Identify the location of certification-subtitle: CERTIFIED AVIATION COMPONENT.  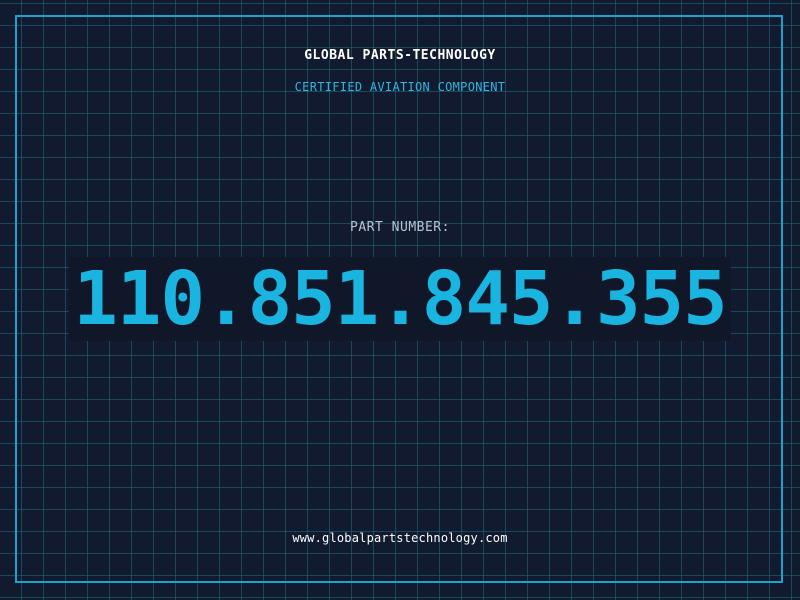
(400, 87).